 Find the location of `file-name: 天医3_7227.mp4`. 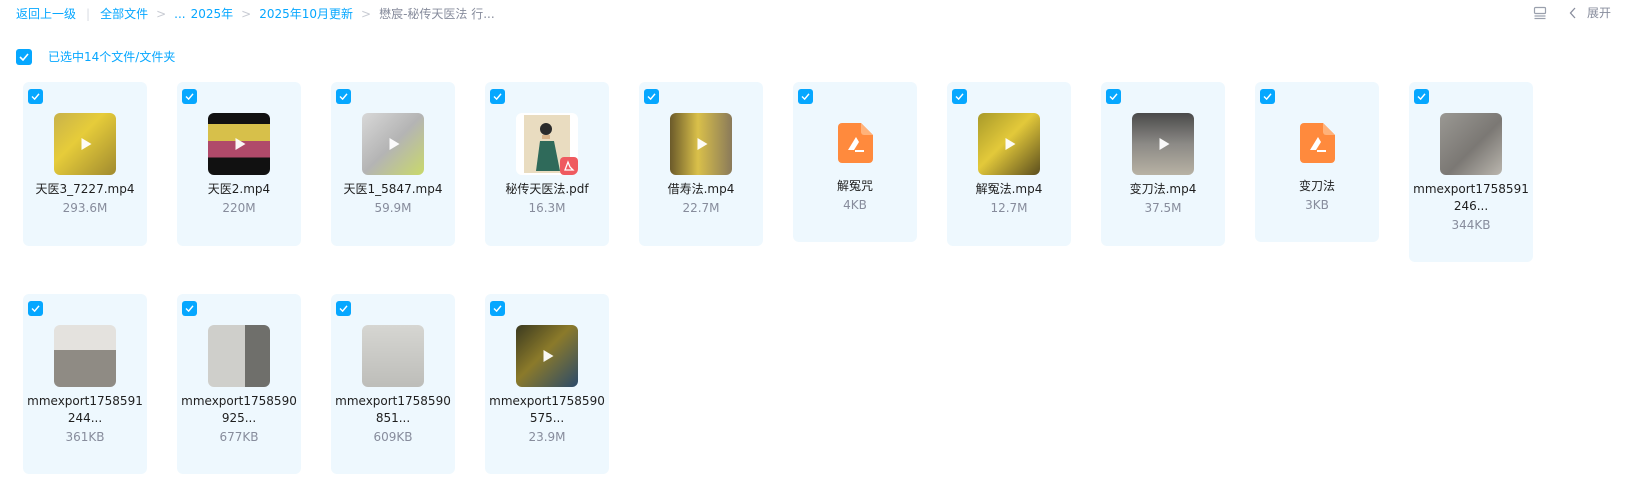

file-name: 天医3_7227.mp4 is located at coordinates (85, 189).